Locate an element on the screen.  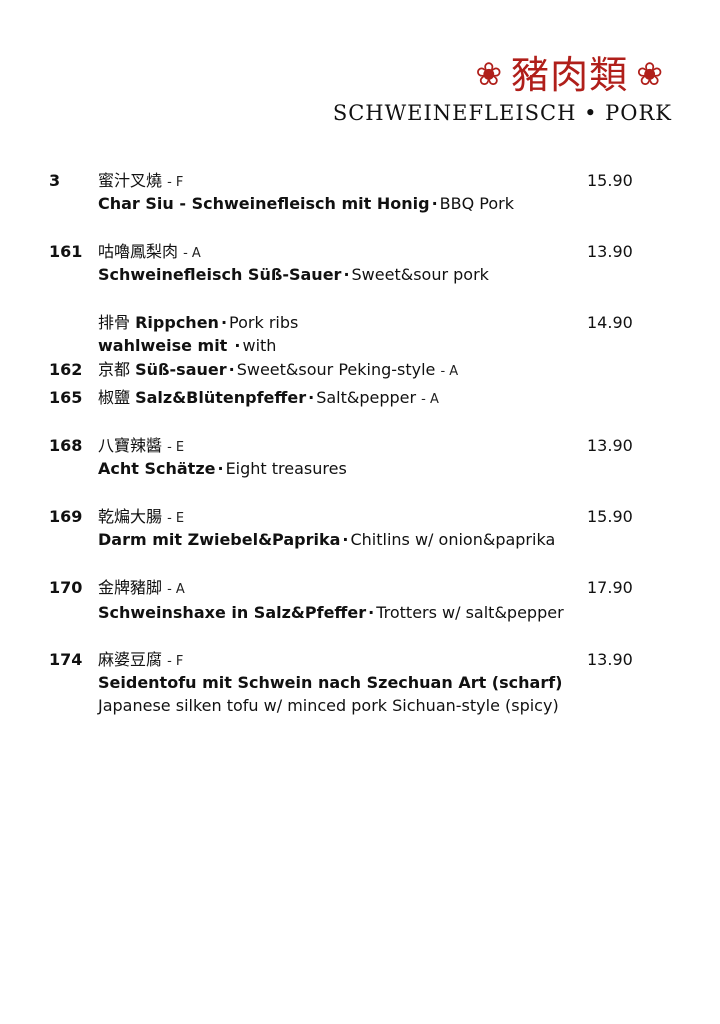
menu-group-ribs-options: wahlweise mit · with is located at coordinates (360, 346).